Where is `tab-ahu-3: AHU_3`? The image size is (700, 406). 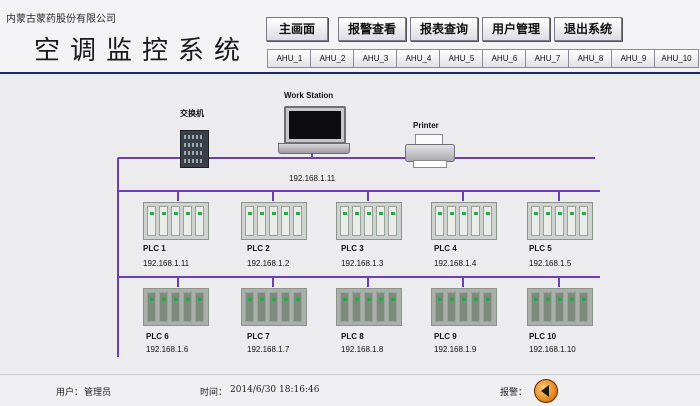 tab-ahu-3: AHU_3 is located at coordinates (375, 58).